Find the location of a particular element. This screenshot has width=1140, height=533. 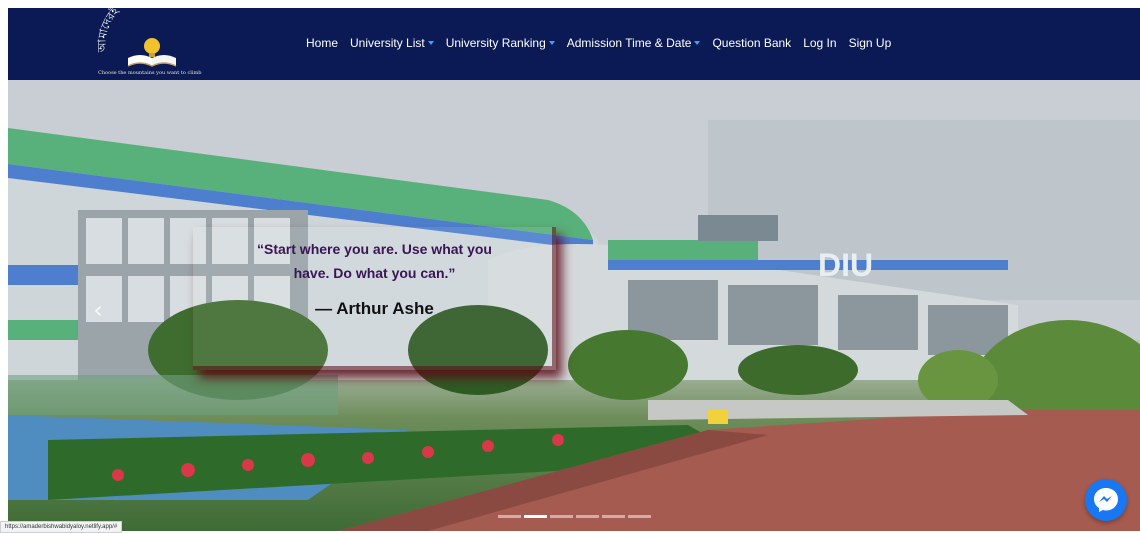

messenger-icon is located at coordinates (1106, 500).